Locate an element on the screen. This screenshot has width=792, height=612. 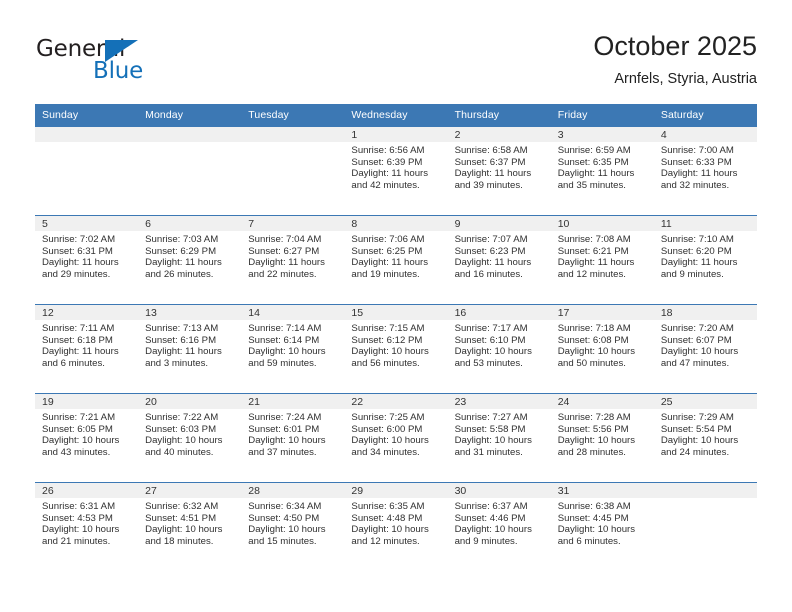
sunset-text: Sunset: 6:03 PM is located at coordinates (181, 429).